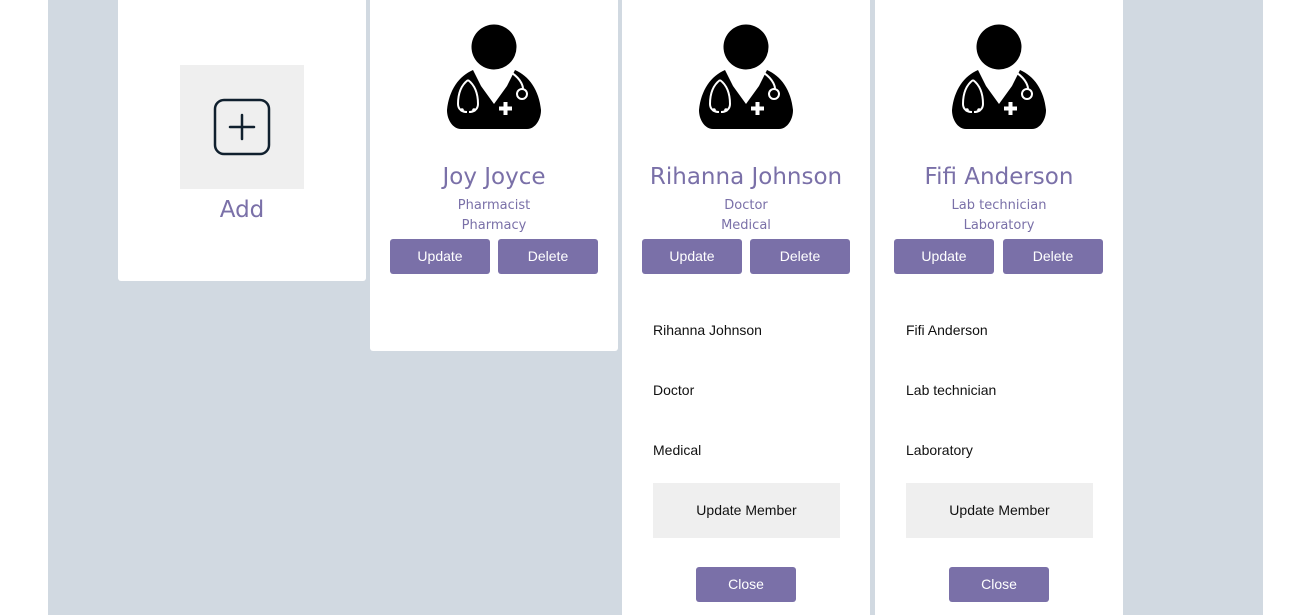 The image size is (1308, 615). I want to click on member-role: Doctor, so click(746, 205).